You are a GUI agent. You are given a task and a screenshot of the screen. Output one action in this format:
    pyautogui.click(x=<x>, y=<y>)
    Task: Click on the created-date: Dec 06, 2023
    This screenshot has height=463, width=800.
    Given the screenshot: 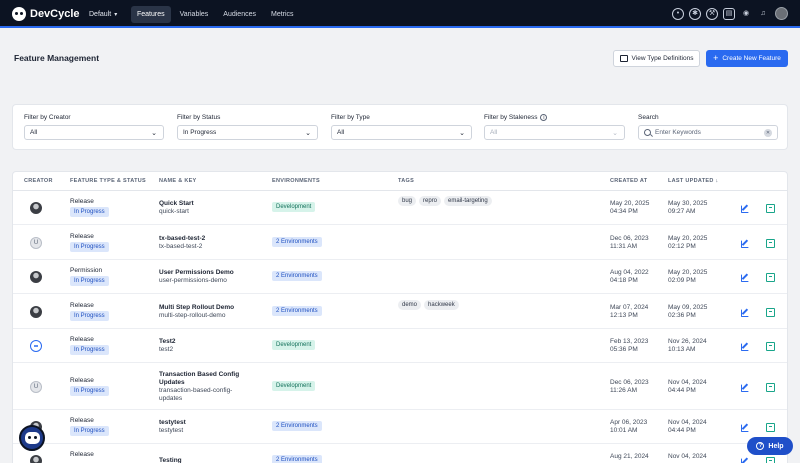 What is the action you would take?
    pyautogui.click(x=629, y=382)
    